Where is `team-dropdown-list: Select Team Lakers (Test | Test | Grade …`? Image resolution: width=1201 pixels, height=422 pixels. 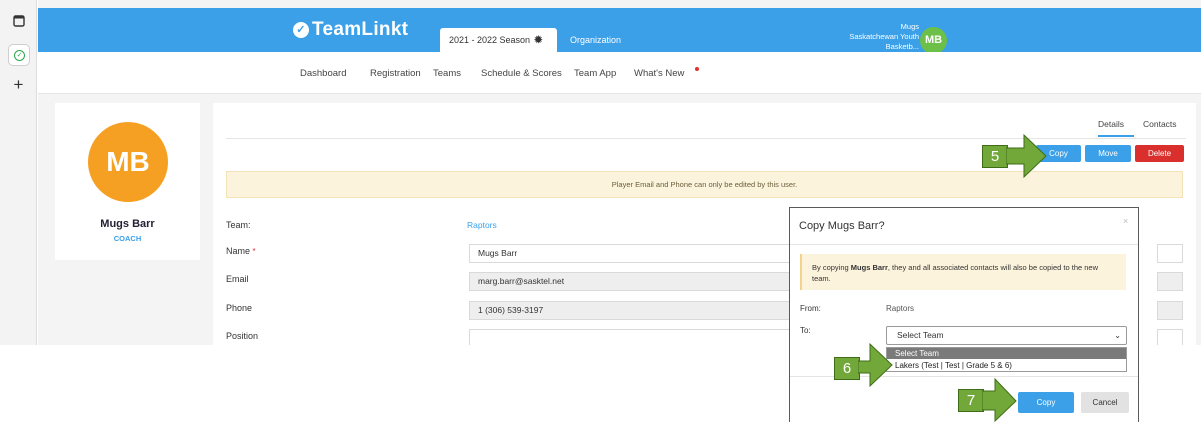 team-dropdown-list: Select Team Lakers (Test | Test | Grade … is located at coordinates (1006, 359).